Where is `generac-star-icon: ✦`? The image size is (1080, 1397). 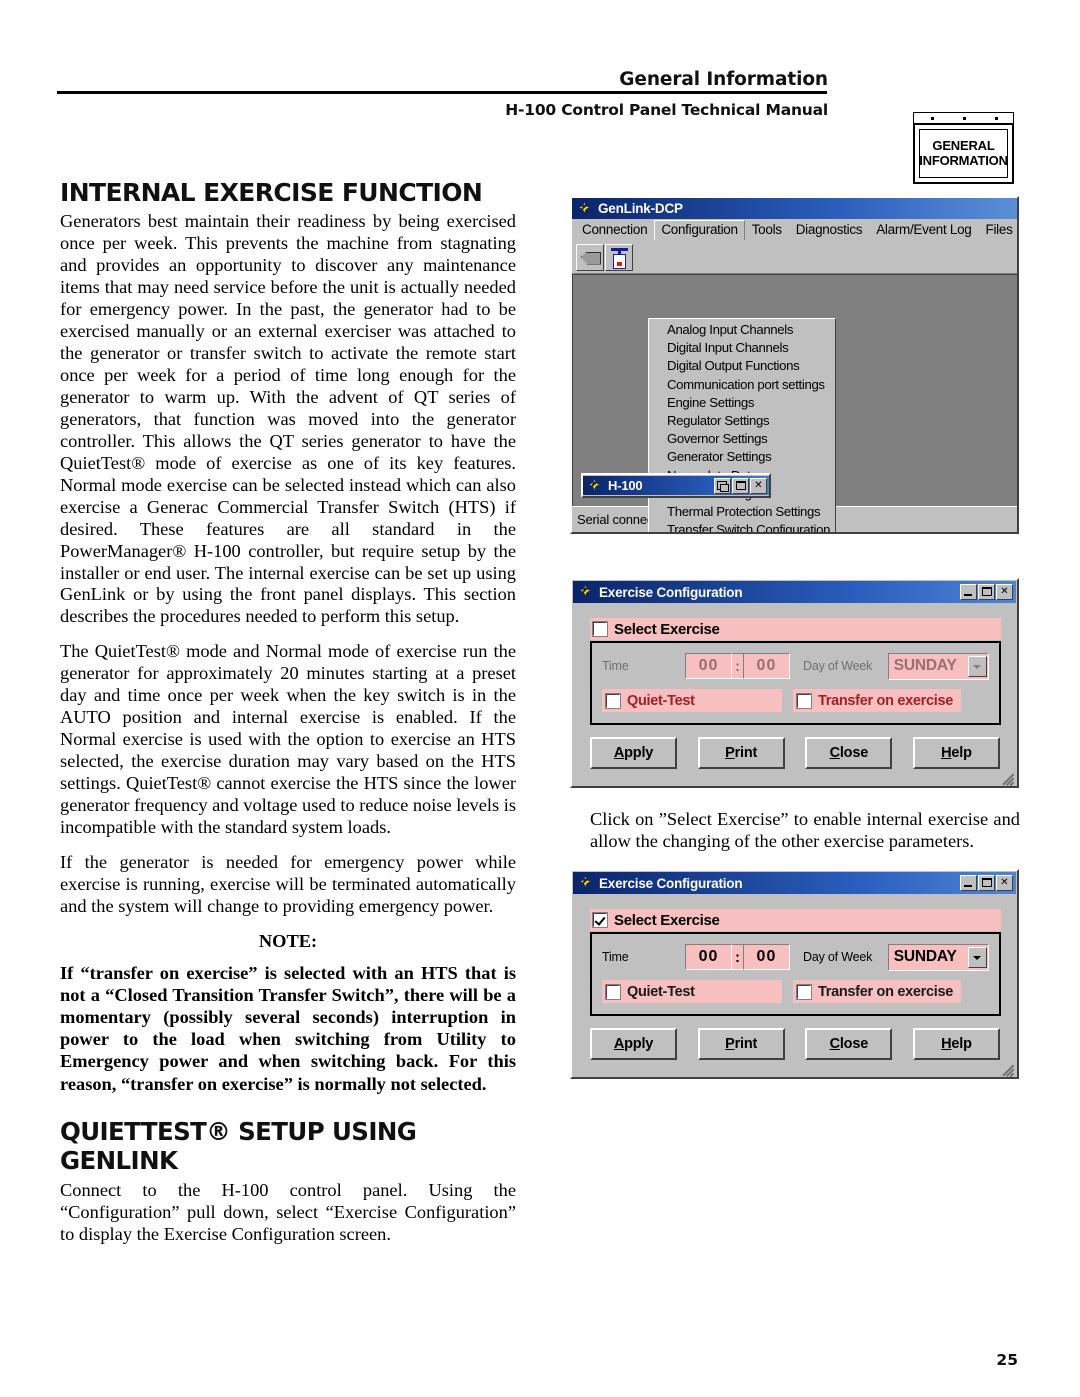 generac-star-icon: ✦ is located at coordinates (585, 882).